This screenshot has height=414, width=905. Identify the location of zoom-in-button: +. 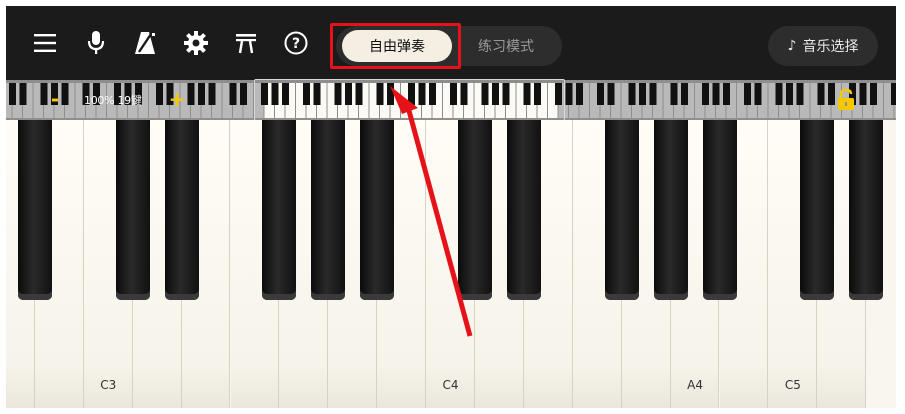
(177, 99).